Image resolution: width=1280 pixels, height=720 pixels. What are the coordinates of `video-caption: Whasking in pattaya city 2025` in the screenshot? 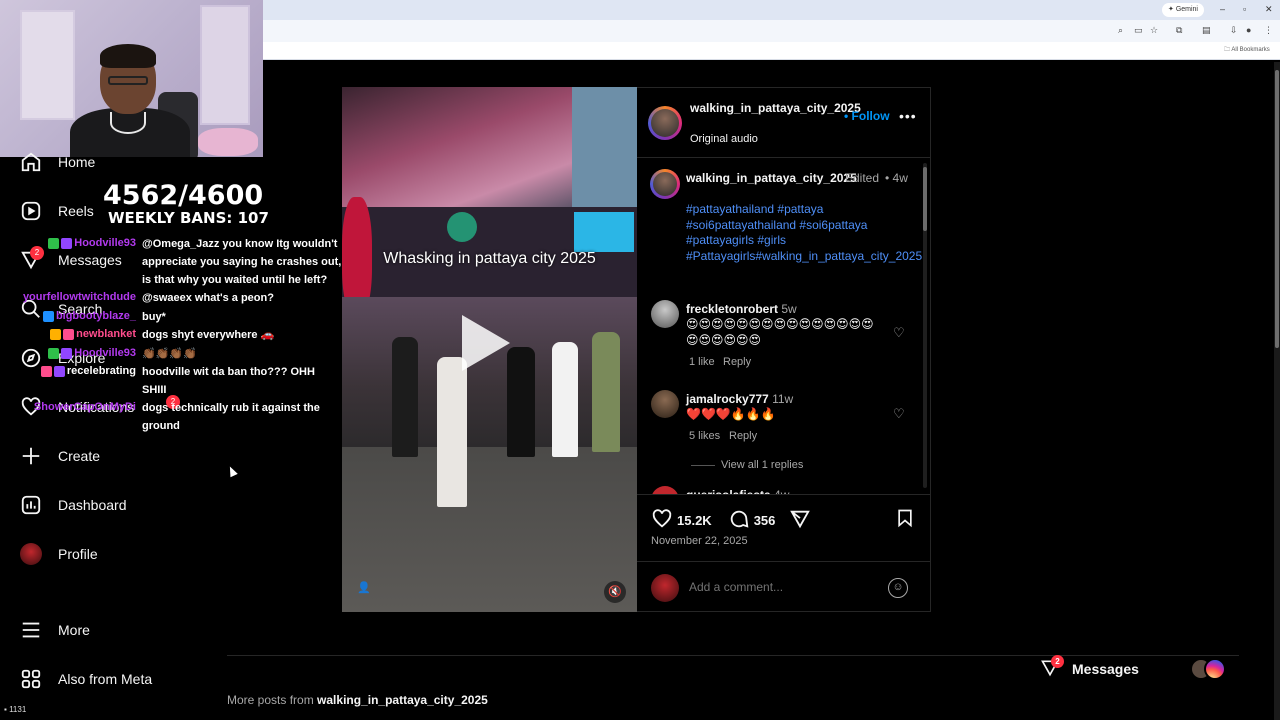 It's located at (489, 258).